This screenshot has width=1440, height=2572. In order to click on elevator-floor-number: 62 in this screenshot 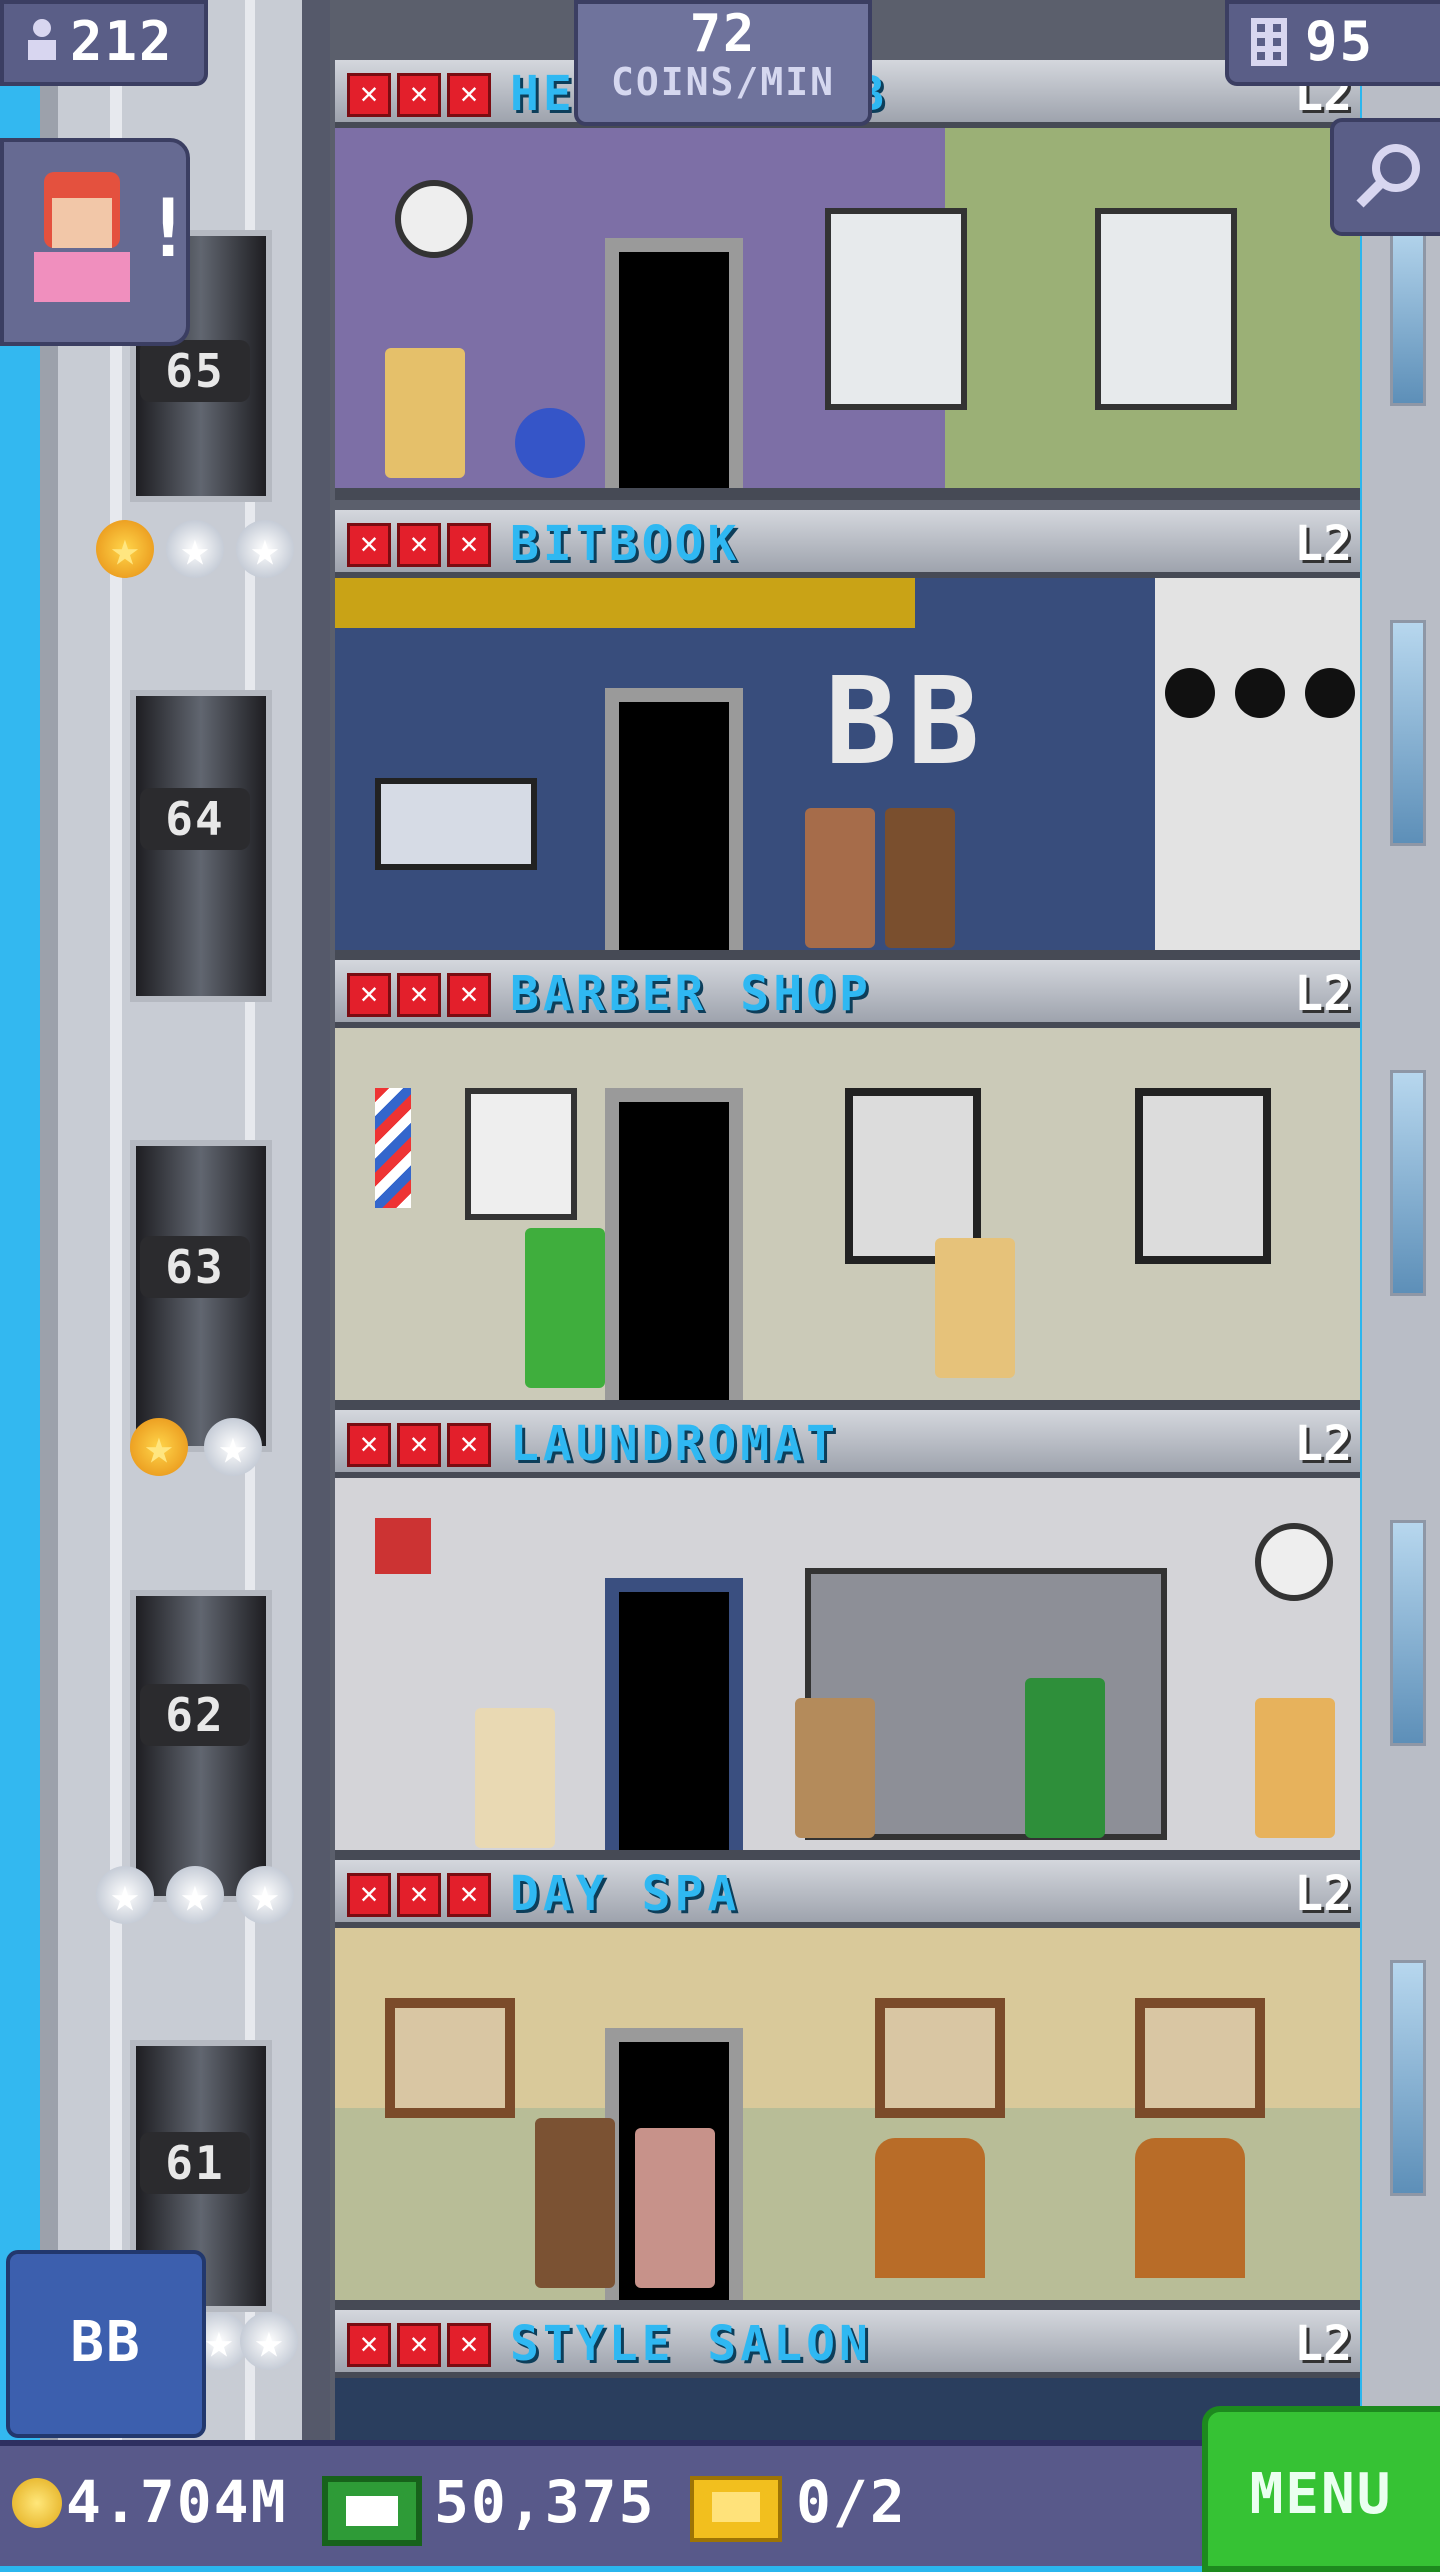, I will do `click(195, 1715)`.